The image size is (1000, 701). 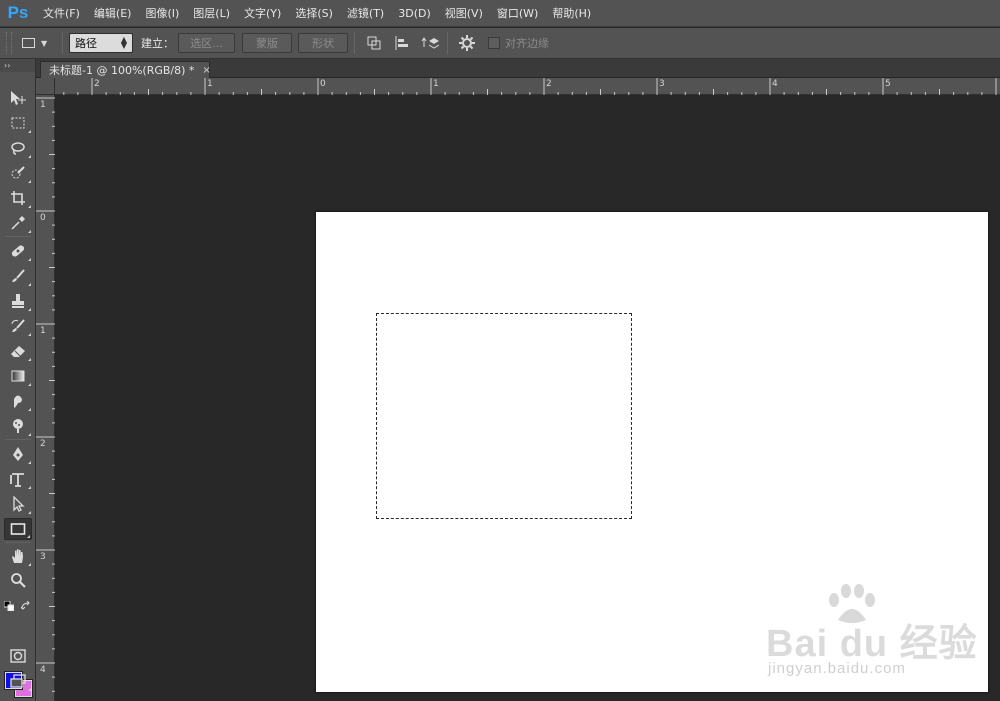 I want to click on menu-image: 图像(I), so click(x=162, y=13).